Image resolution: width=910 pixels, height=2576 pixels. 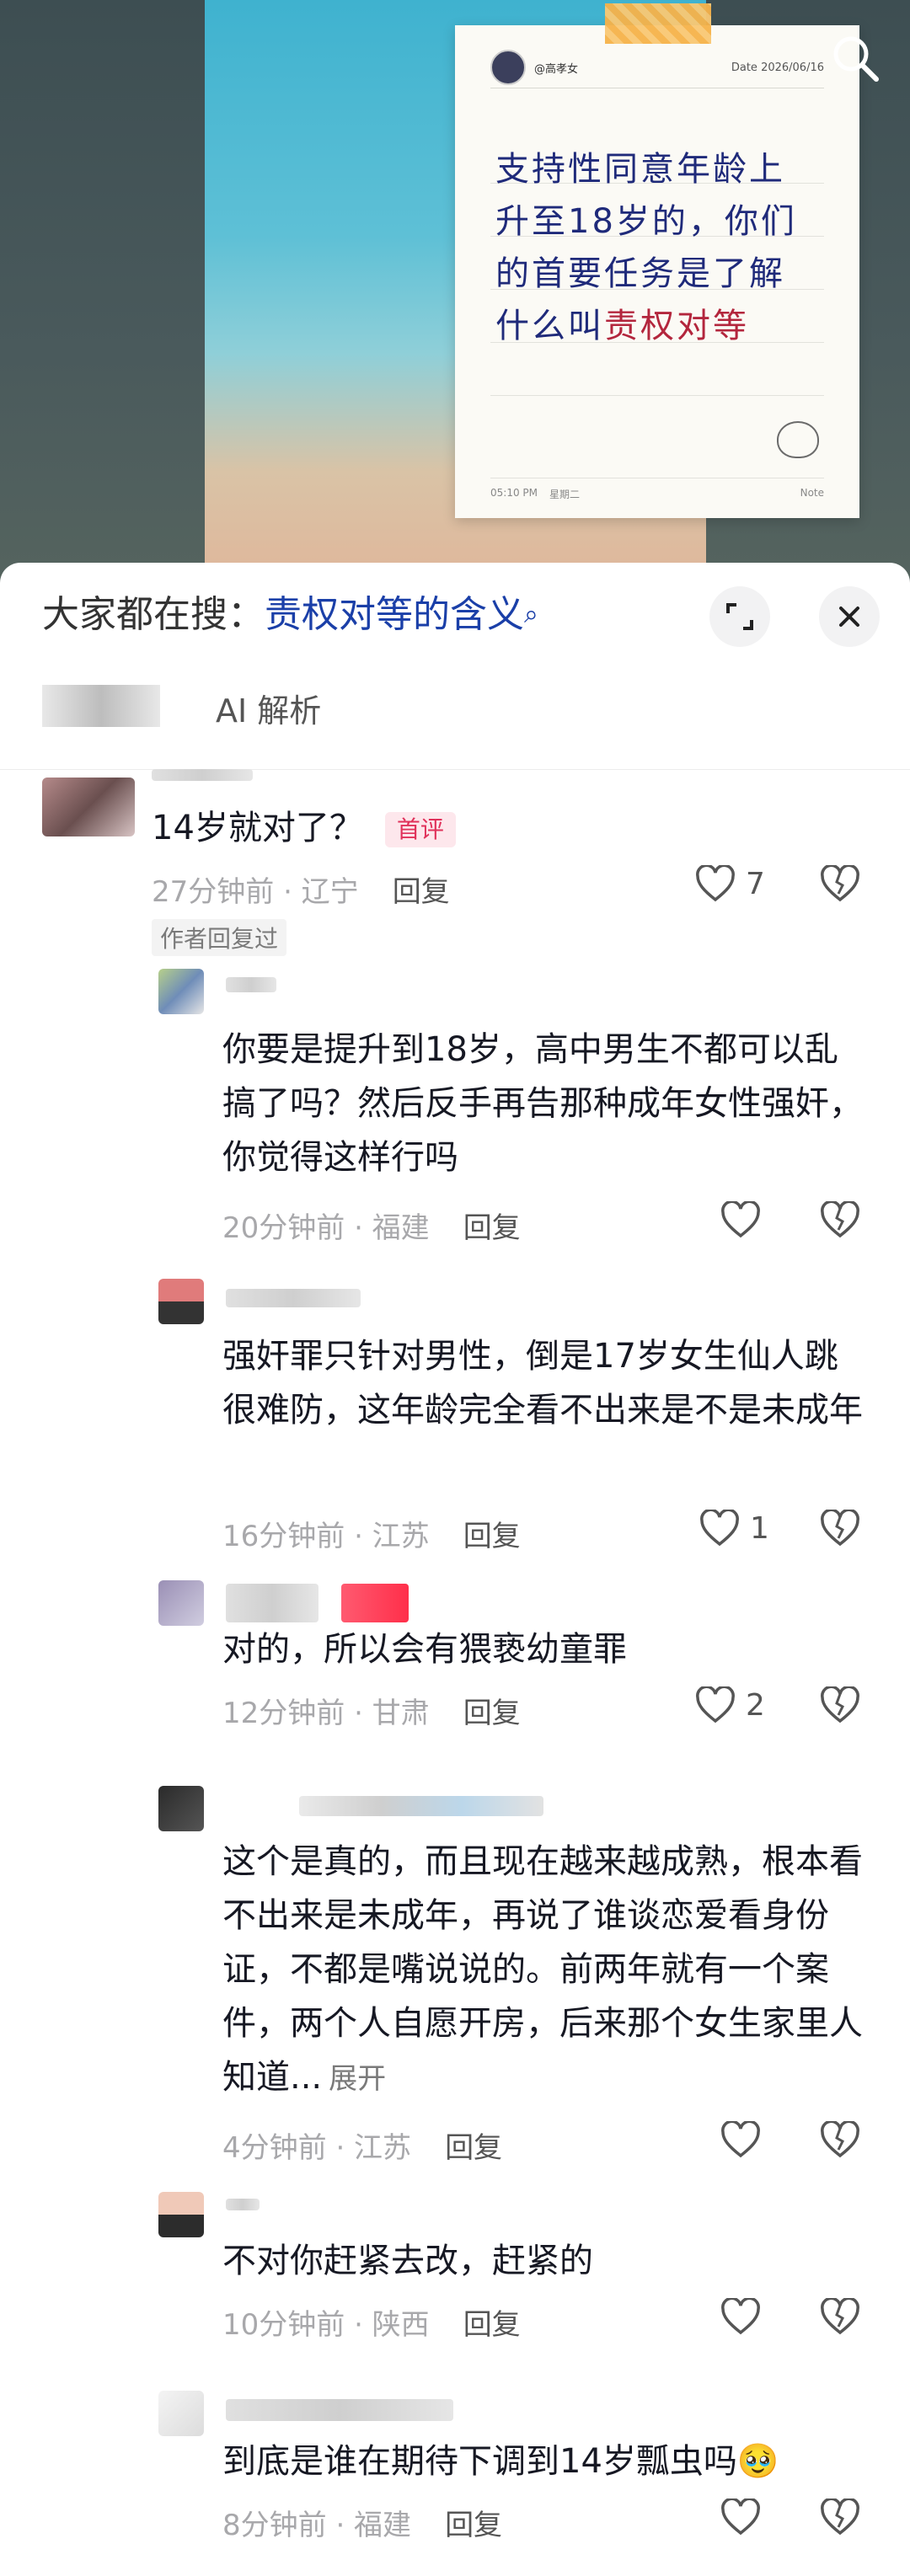 I want to click on comment-meta: 16分钟前 · 江苏 回复, so click(x=371, y=1533).